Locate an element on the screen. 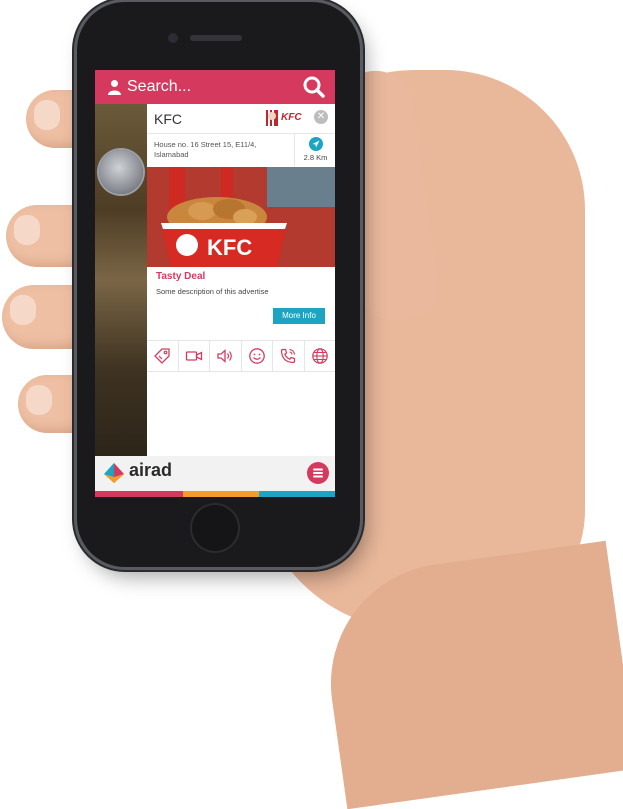 This screenshot has height=809, width=623. front-camera is located at coordinates (173, 38).